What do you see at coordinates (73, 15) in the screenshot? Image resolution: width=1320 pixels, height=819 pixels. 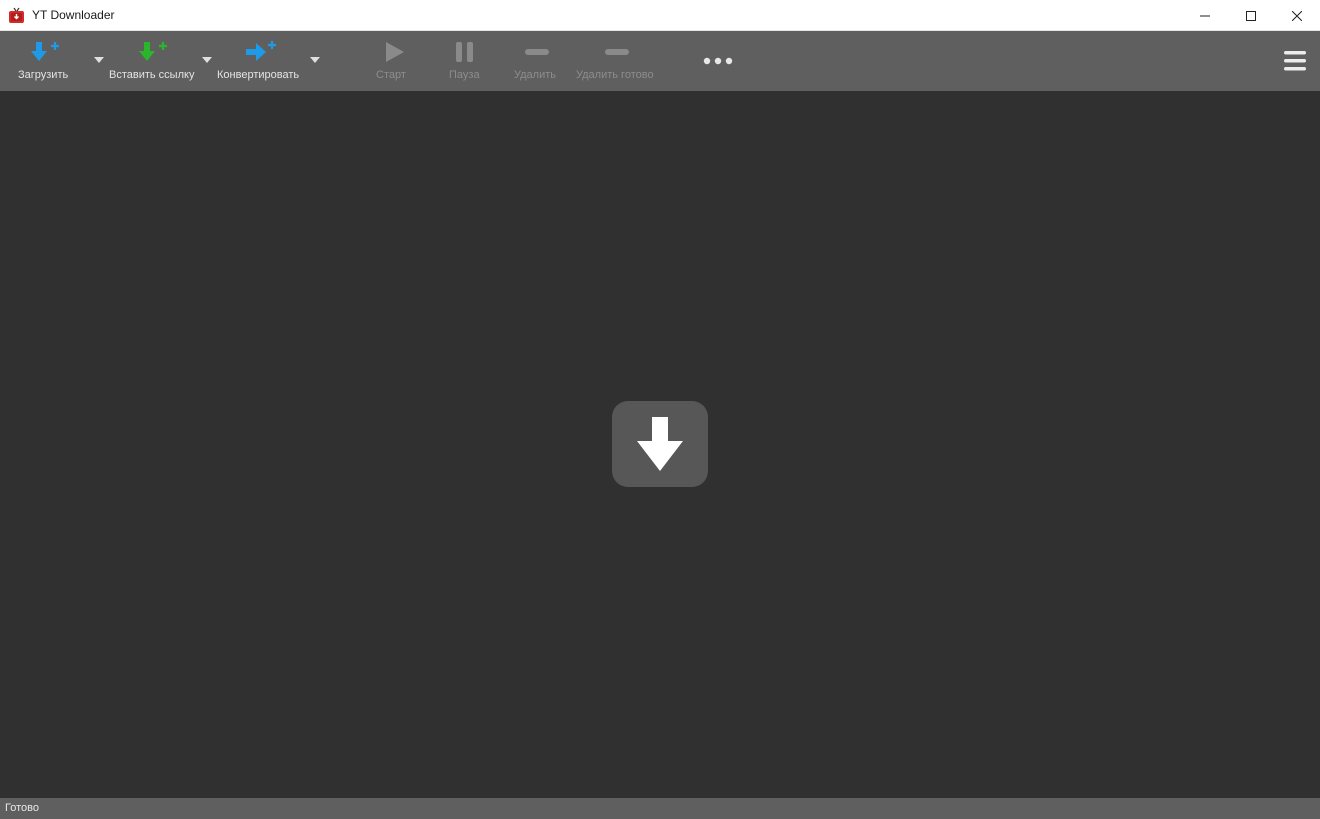 I see `window-title: YT Downloader` at bounding box center [73, 15].